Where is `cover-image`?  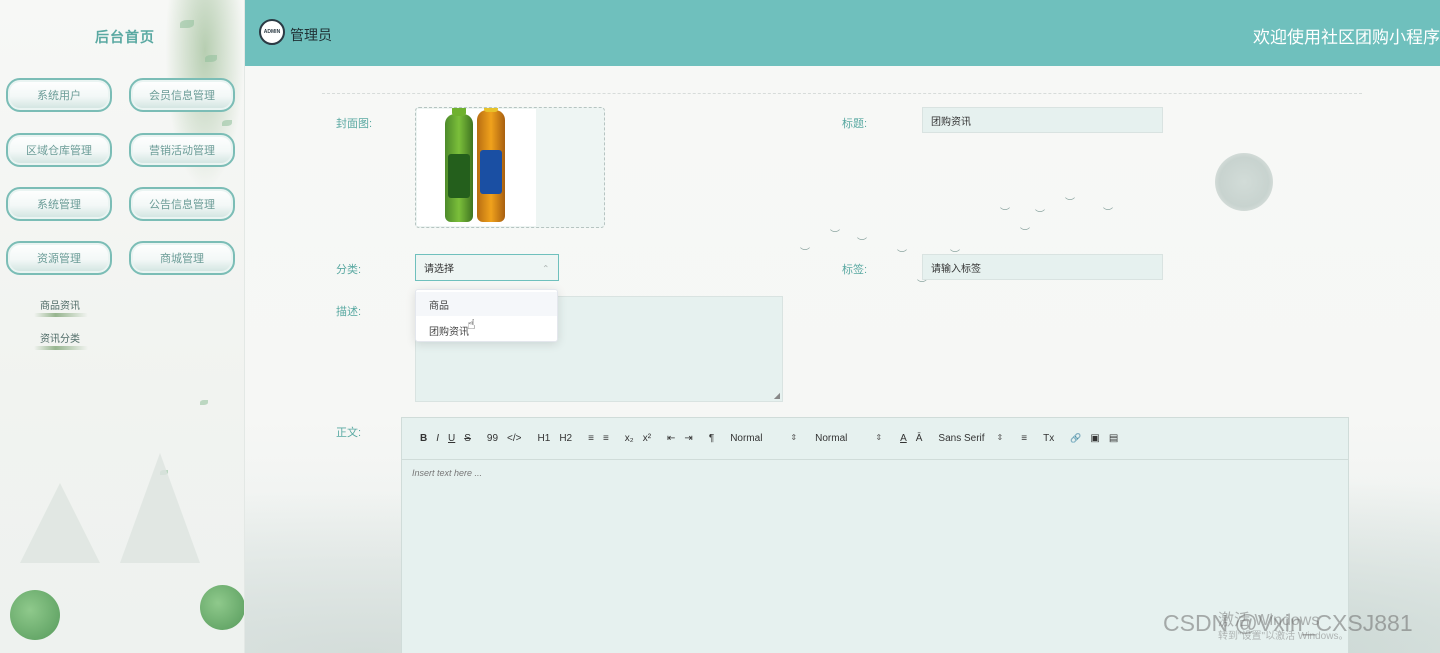 cover-image is located at coordinates (476, 167).